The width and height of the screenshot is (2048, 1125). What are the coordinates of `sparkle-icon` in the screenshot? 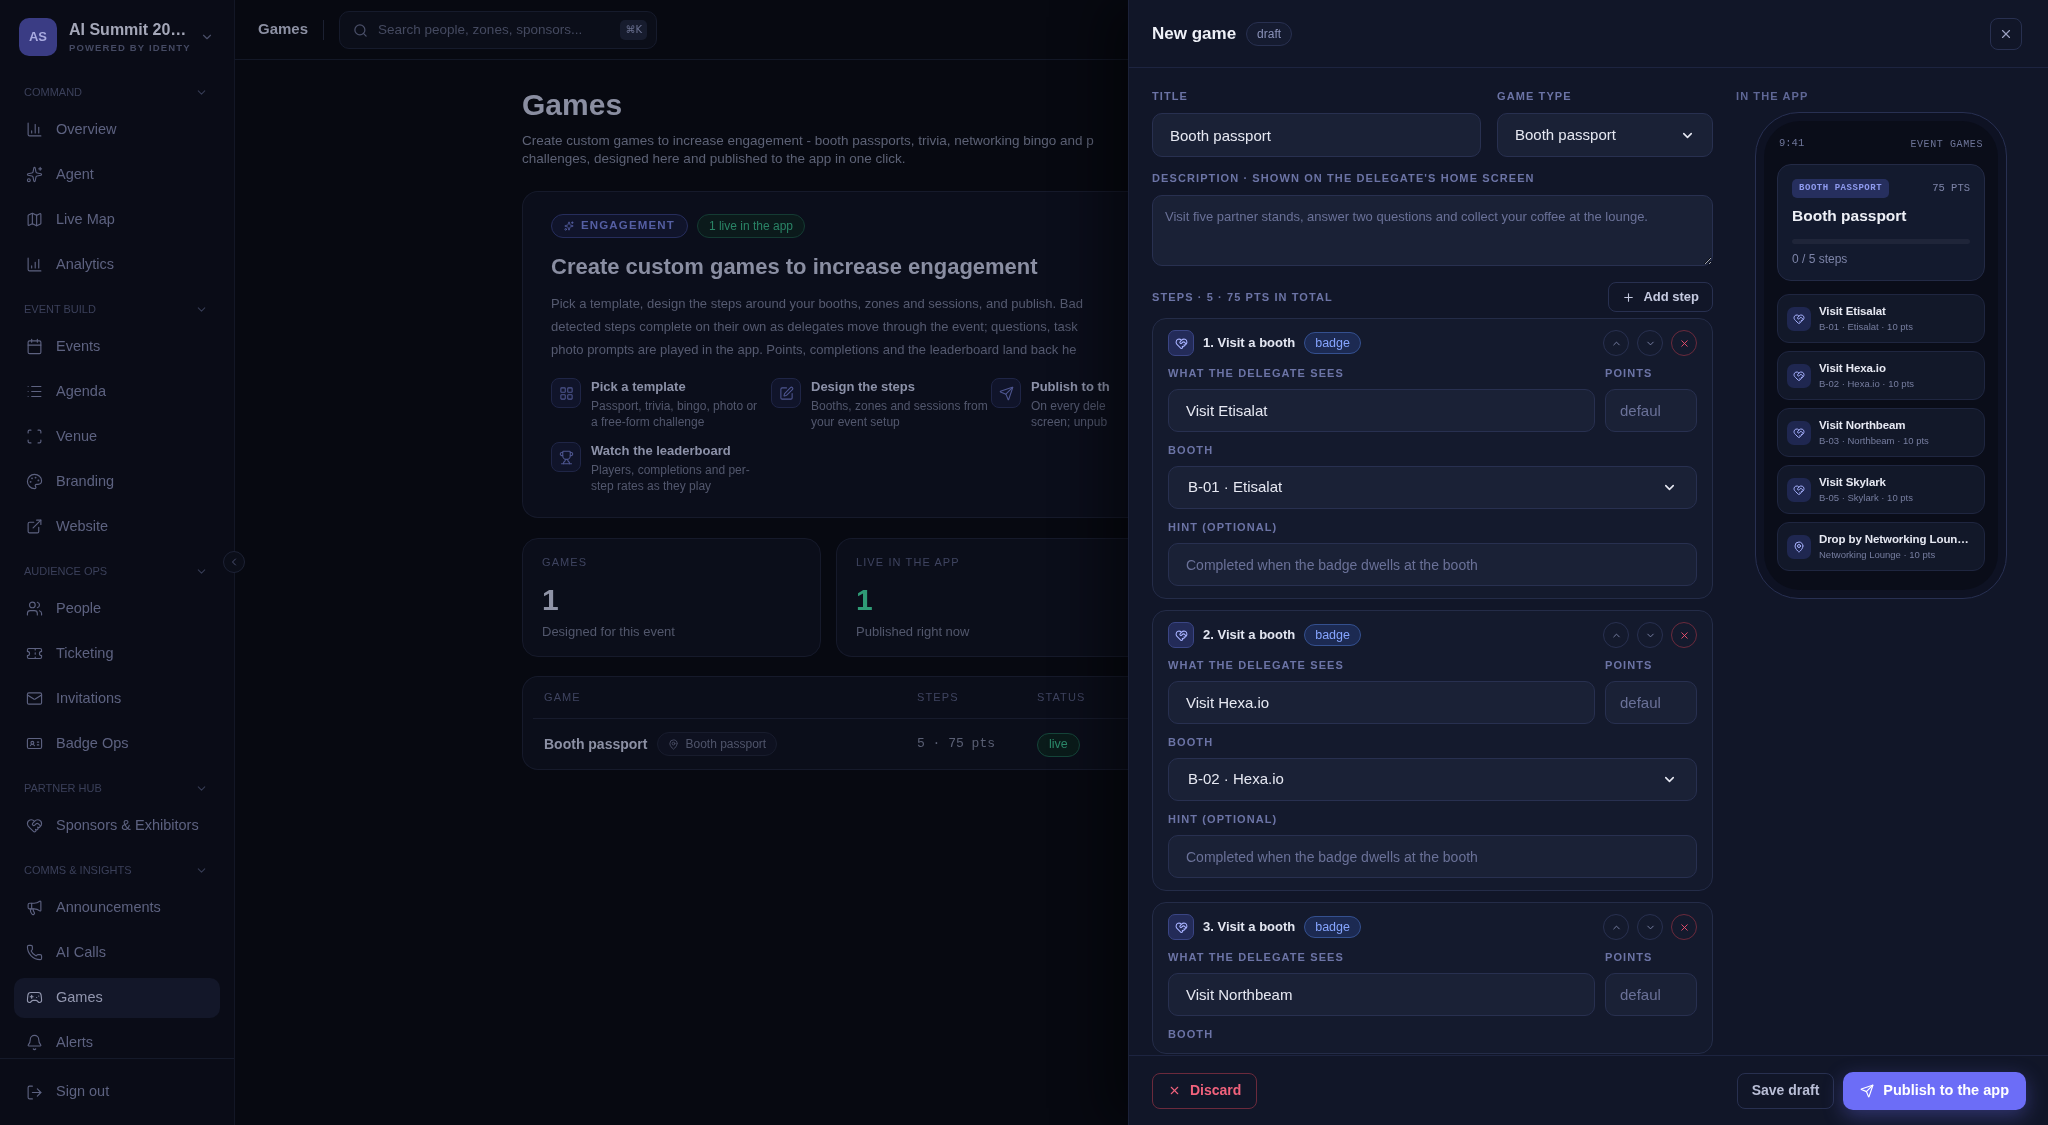 It's located at (569, 226).